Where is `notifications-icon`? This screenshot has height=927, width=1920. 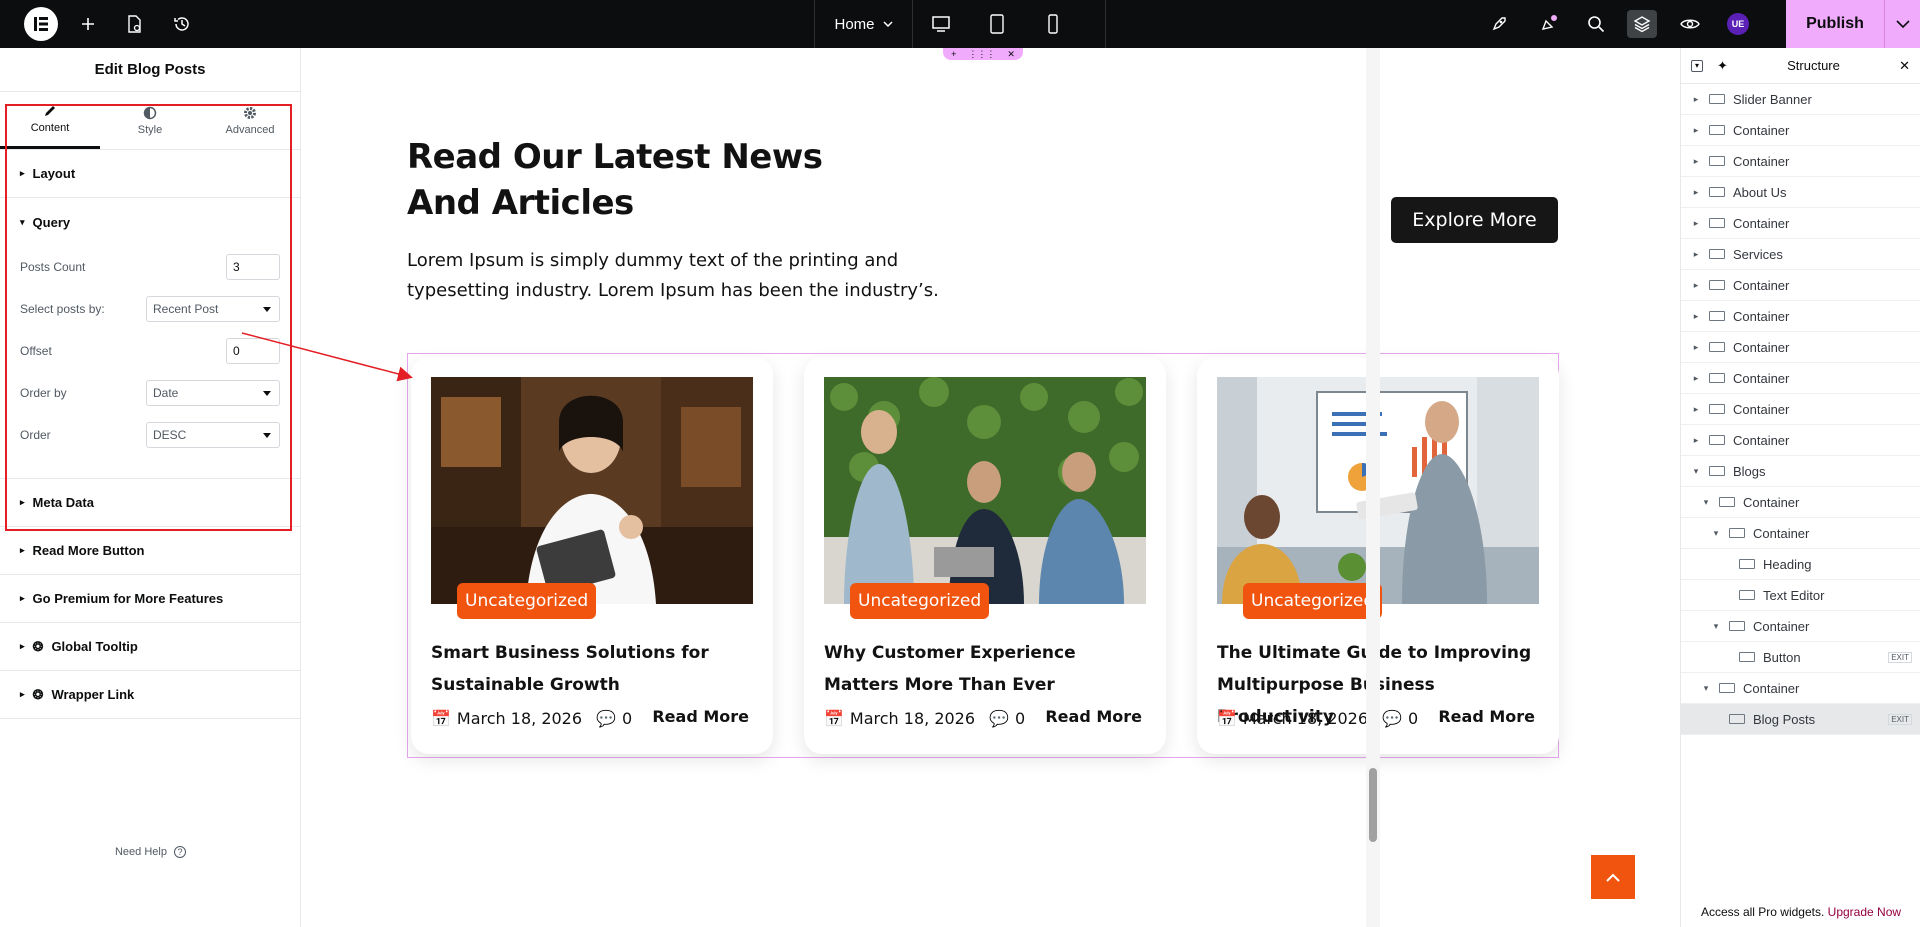
notifications-icon is located at coordinates (1549, 24).